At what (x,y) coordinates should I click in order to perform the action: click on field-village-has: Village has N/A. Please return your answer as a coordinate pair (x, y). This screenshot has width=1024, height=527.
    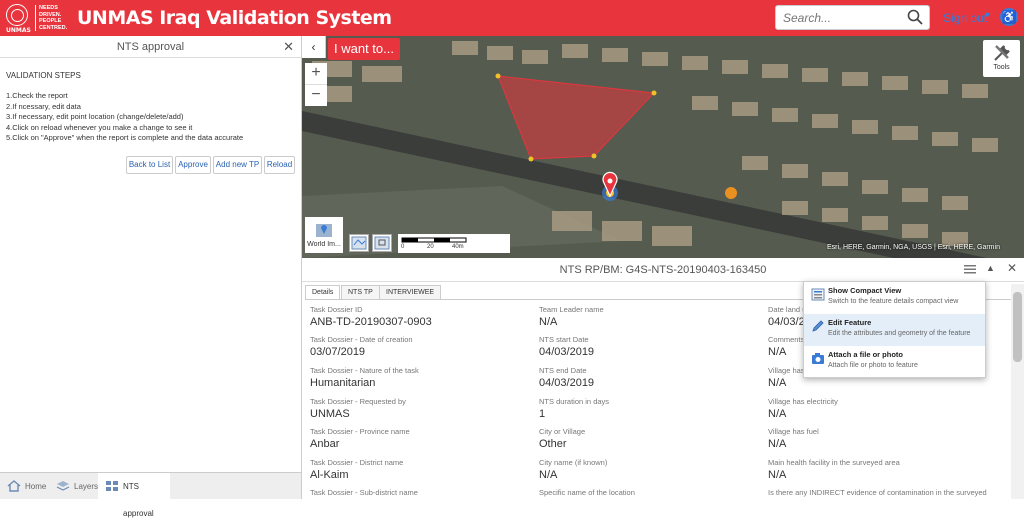
    Looking at the image, I should click on (788, 377).